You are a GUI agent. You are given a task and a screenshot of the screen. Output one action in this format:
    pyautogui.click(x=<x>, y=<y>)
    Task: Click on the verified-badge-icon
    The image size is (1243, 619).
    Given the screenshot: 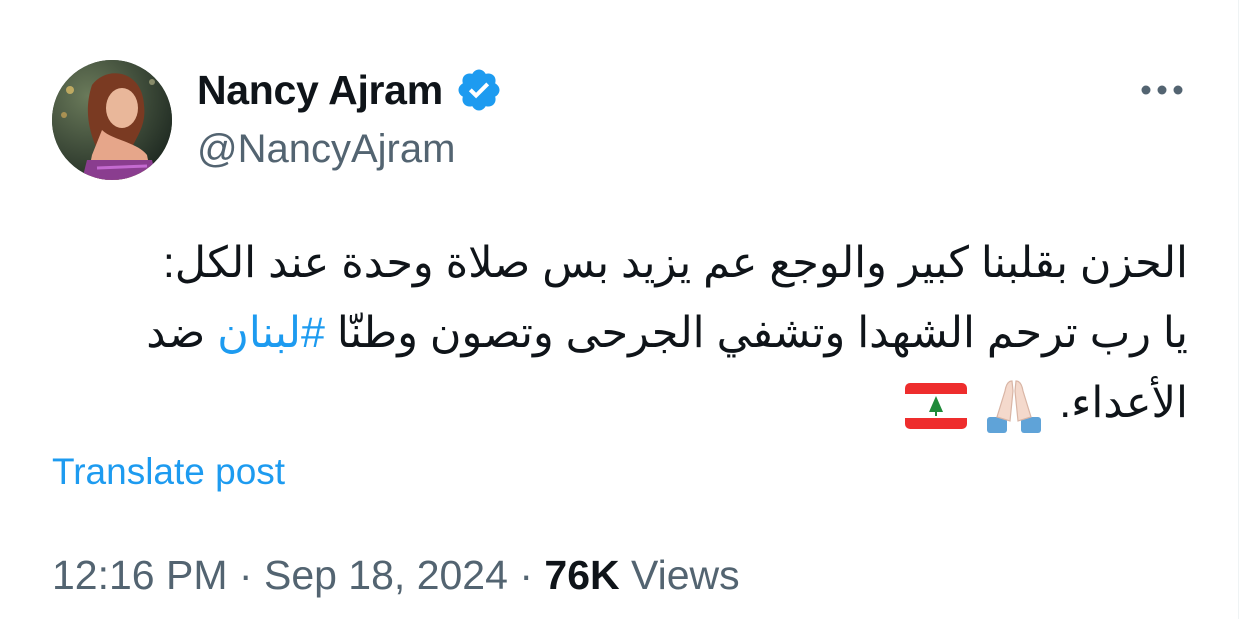 What is the action you would take?
    pyautogui.click(x=479, y=90)
    